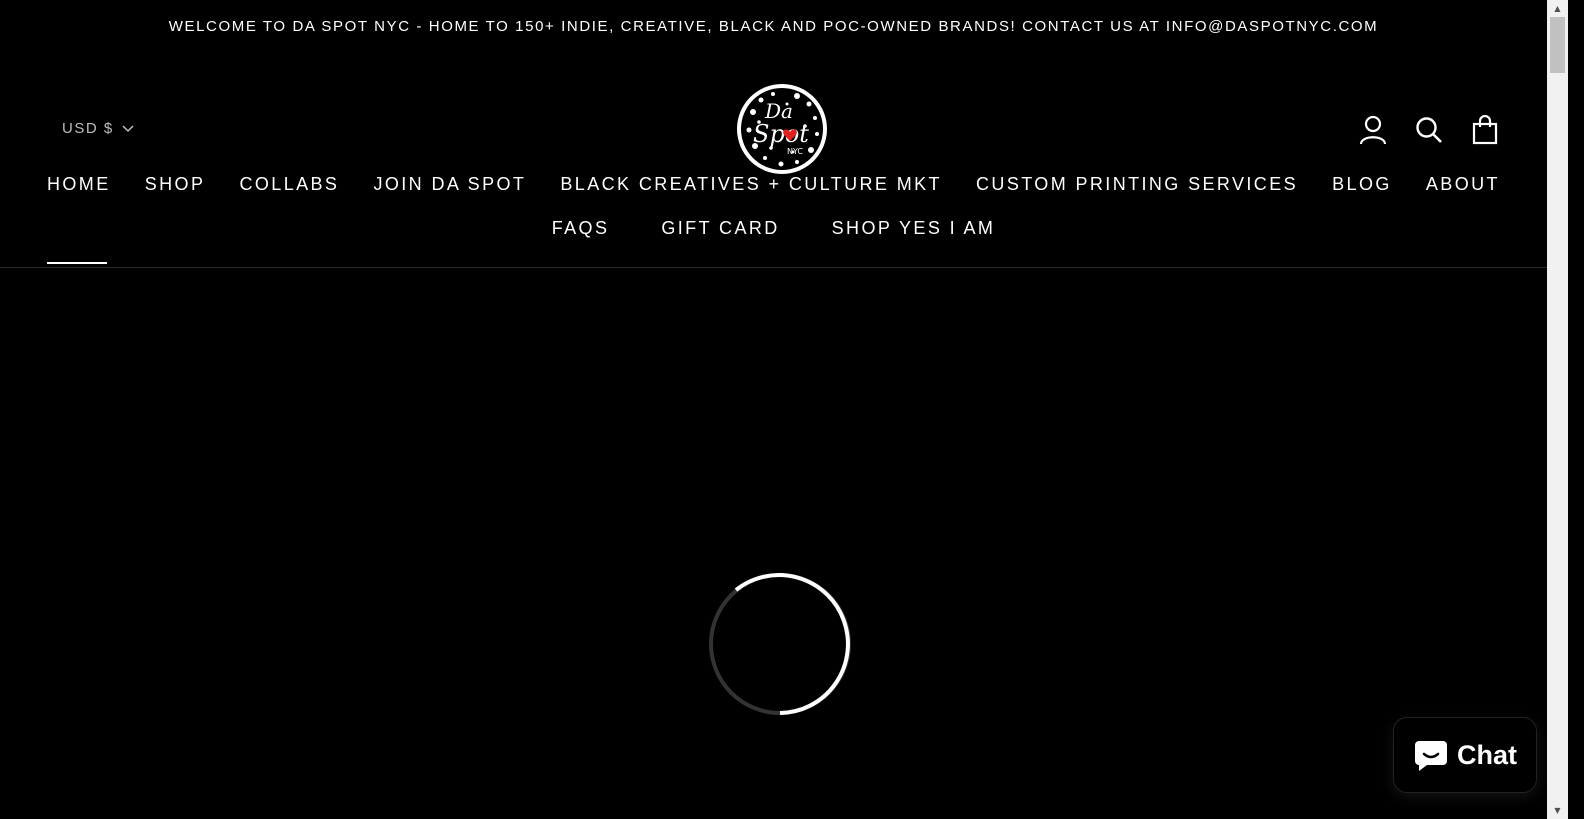 The height and width of the screenshot is (819, 1584). I want to click on main-nav-row-2: FAQS GIFT CARD SHOP YES I AM, so click(773, 228).